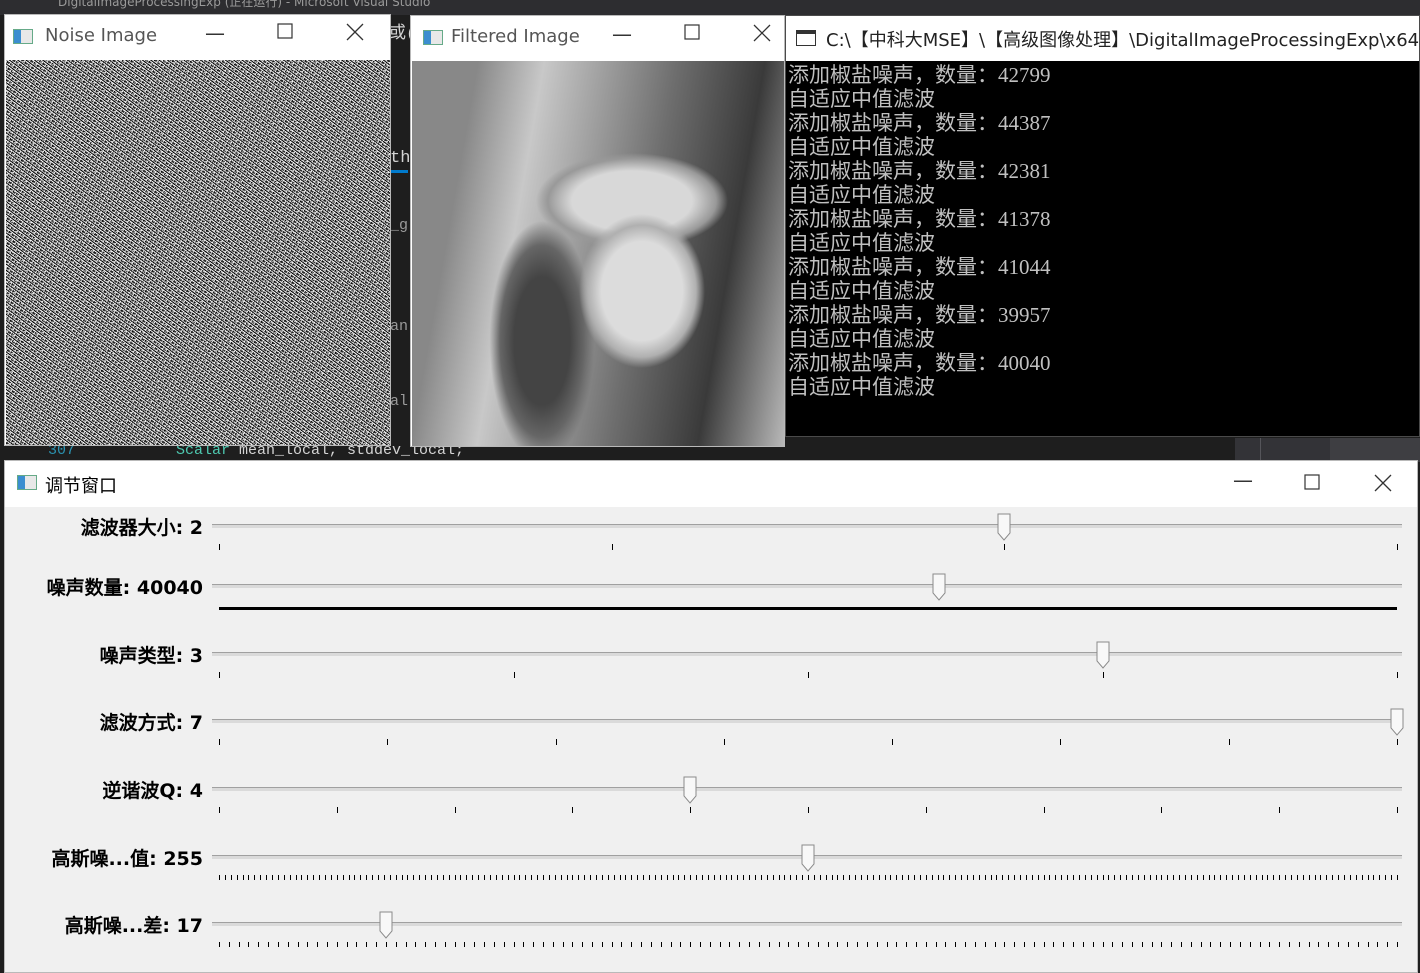 This screenshot has width=1420, height=973. I want to click on vs-code-fragment: al, so click(399, 401).